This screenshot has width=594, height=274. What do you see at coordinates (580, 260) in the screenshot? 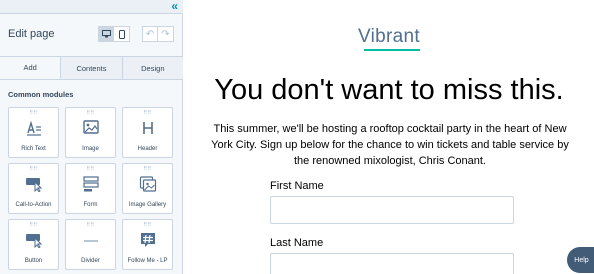
I see `help-button: Help` at bounding box center [580, 260].